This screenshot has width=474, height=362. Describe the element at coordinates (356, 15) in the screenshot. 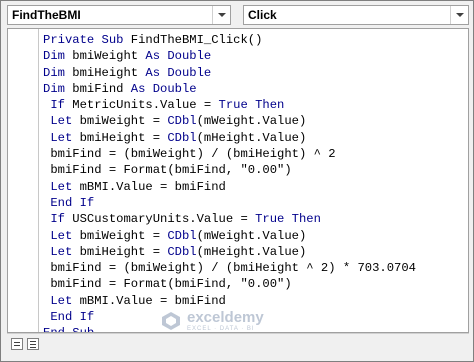

I see `procedure-dropdown: Click` at that location.